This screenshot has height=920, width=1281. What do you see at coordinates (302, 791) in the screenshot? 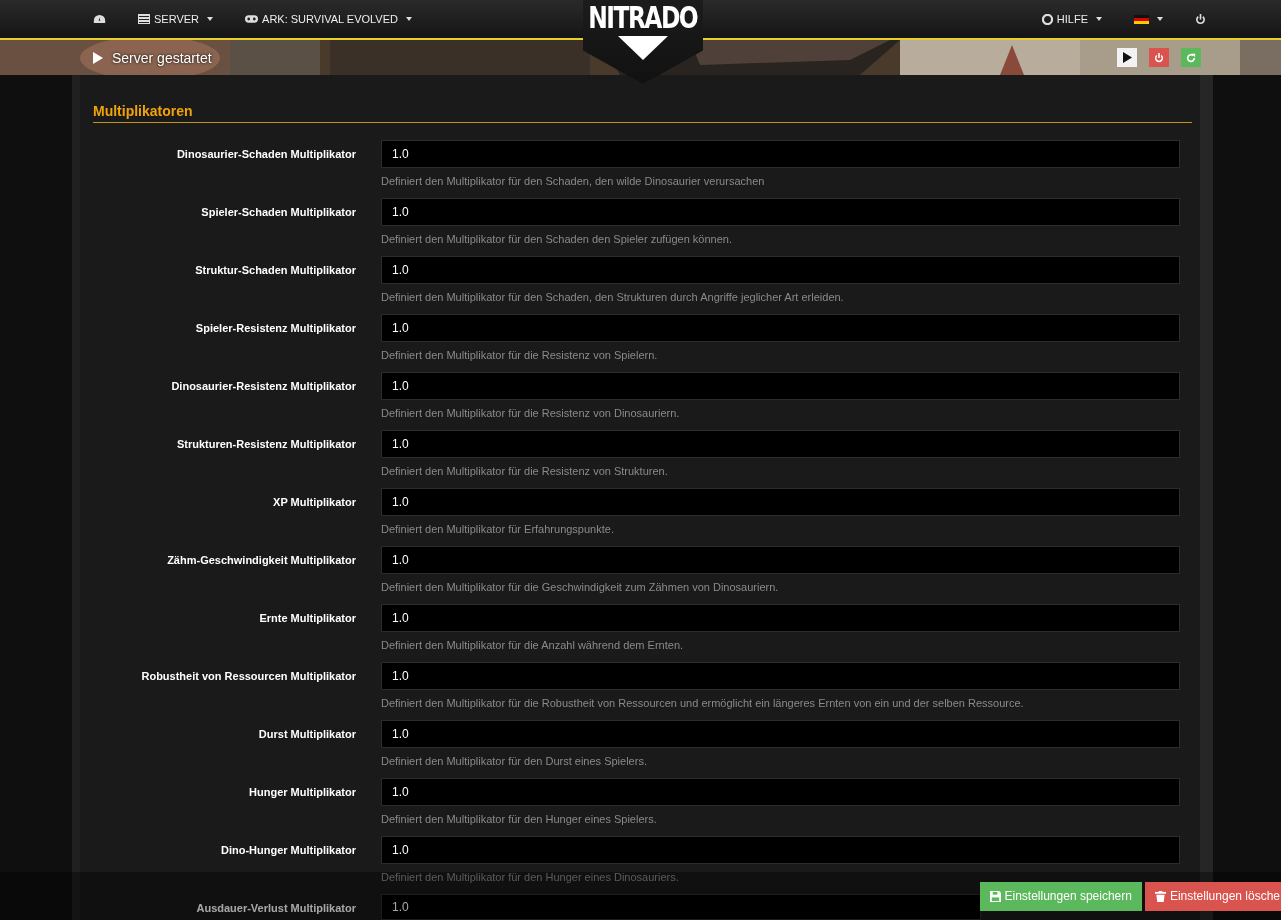
I see `field-label: Hunger Multiplikator` at bounding box center [302, 791].